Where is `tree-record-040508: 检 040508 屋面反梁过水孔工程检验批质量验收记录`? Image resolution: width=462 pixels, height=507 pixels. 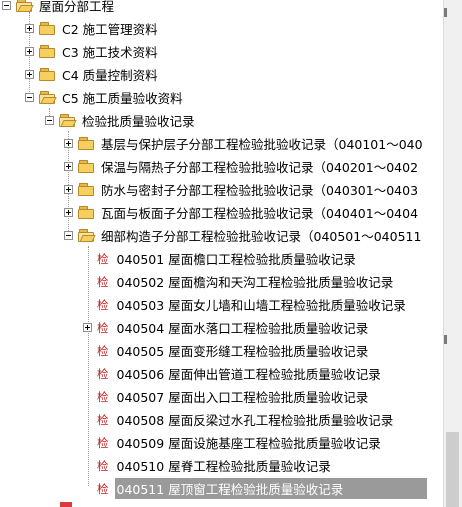
tree-record-040508: 检 040508 屋面反梁过水孔工程检验批质量验收记录 is located at coordinates (246, 419).